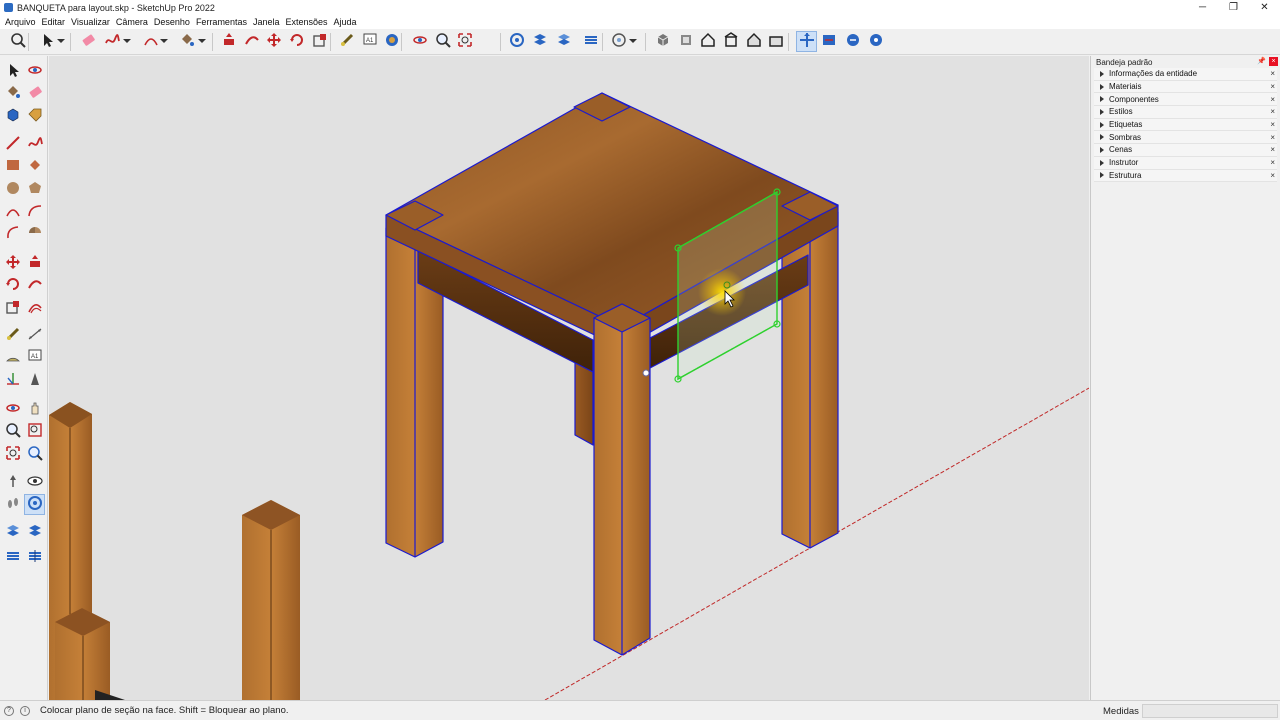 Image resolution: width=1280 pixels, height=720 pixels. Describe the element at coordinates (539, 41) in the screenshot. I see `section-cut-button` at that location.